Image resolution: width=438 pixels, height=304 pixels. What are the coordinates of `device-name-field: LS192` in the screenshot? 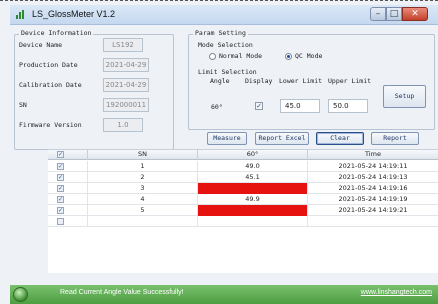 It's located at (123, 45).